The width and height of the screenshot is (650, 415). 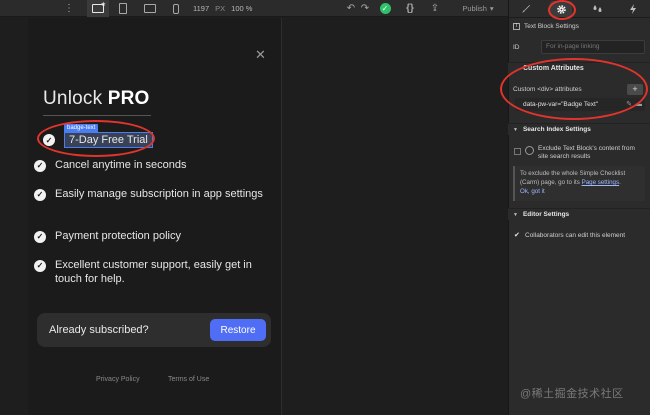 I want to click on lightning-icon, so click(x=632, y=9).